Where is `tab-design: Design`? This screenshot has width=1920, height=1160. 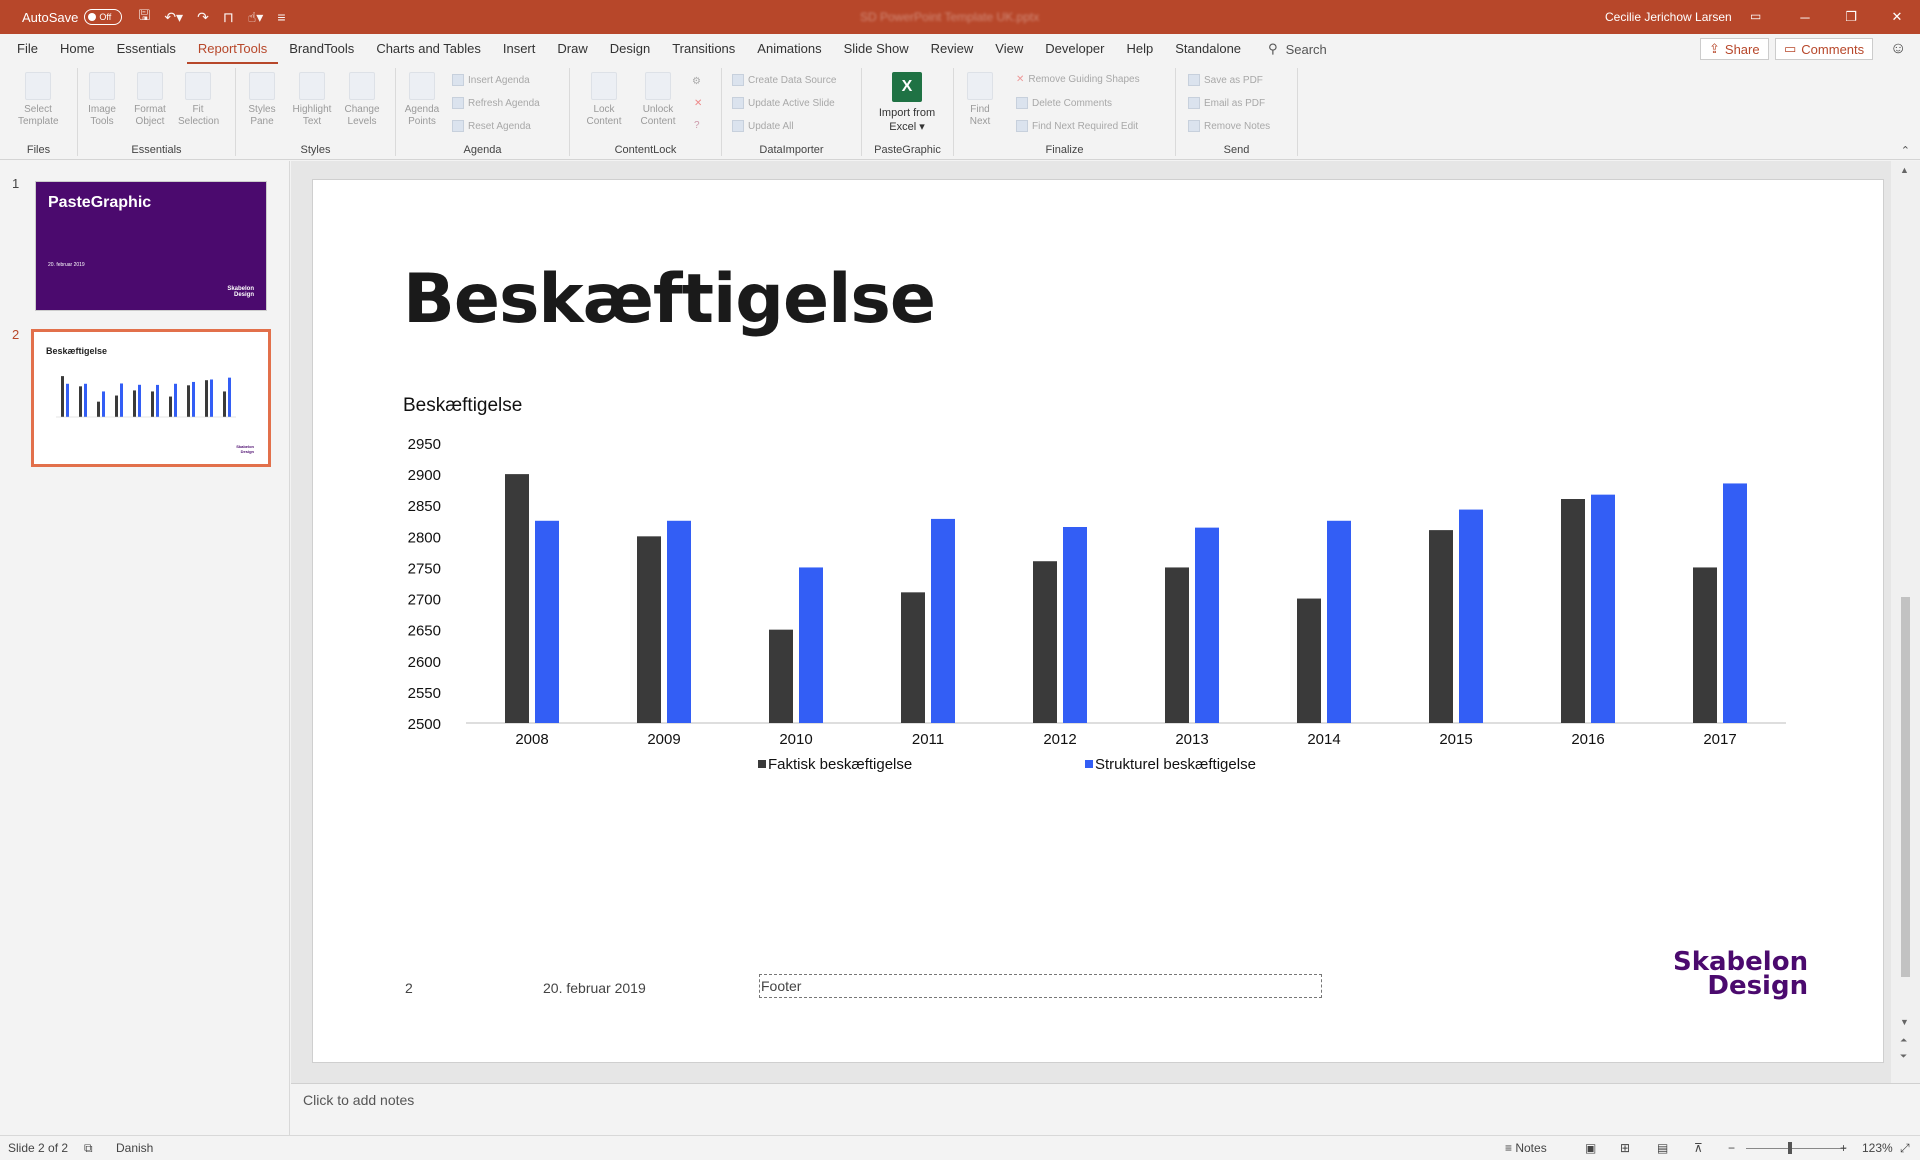 tab-design: Design is located at coordinates (630, 49).